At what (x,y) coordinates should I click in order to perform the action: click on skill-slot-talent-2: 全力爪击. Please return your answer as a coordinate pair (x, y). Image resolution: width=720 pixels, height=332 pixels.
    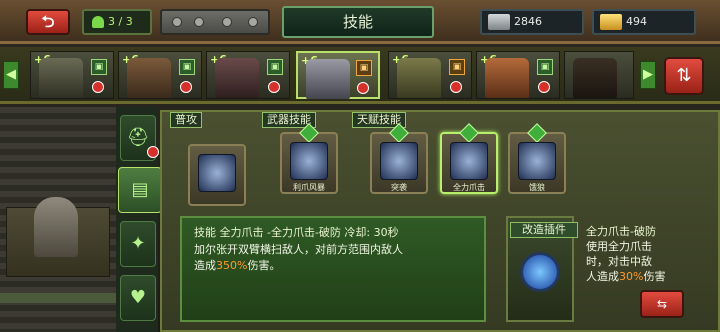
    Looking at the image, I should click on (469, 158).